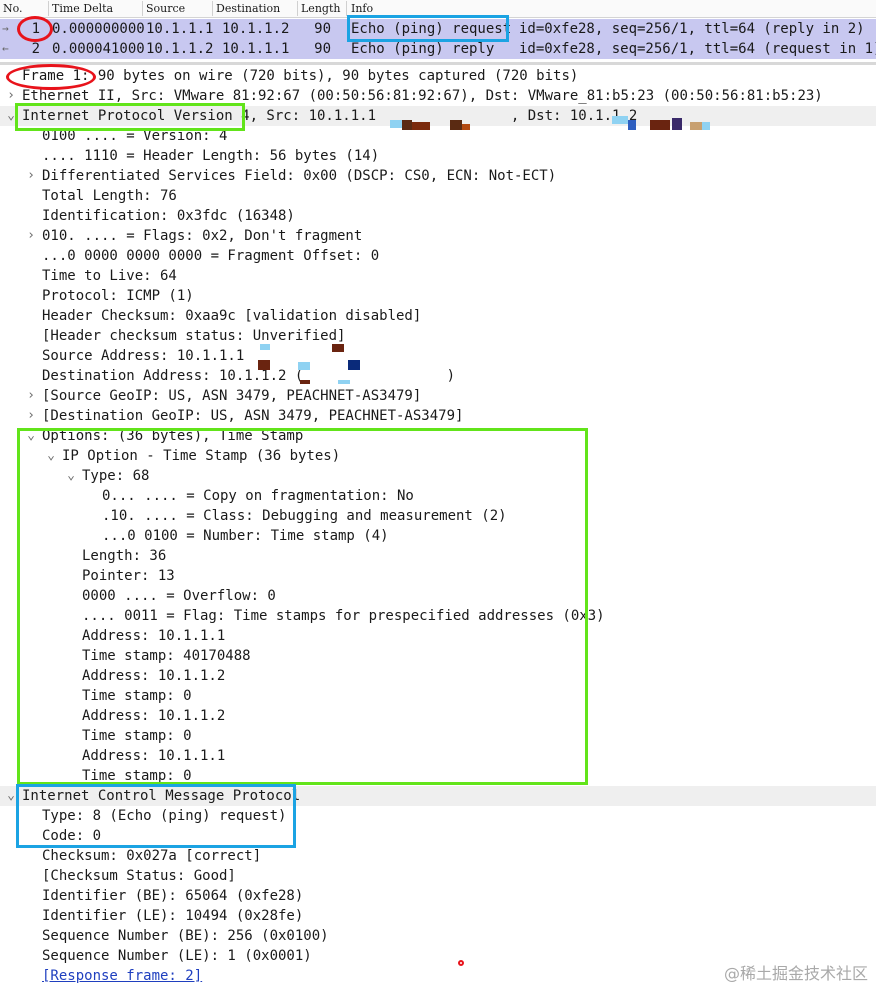 The width and height of the screenshot is (876, 990). I want to click on packet-info-type: Echo (ping) request, so click(431, 29).